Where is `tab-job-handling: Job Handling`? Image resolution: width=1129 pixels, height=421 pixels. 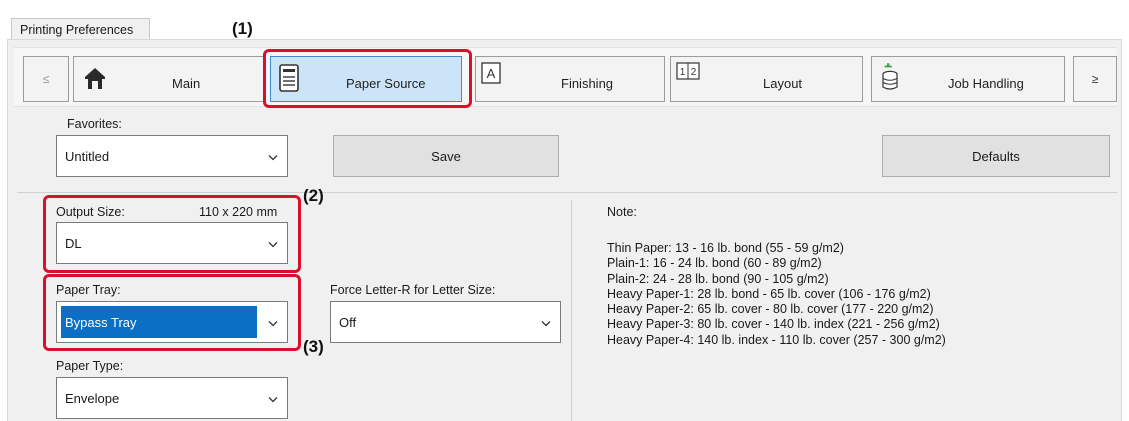 tab-job-handling: Job Handling is located at coordinates (968, 79).